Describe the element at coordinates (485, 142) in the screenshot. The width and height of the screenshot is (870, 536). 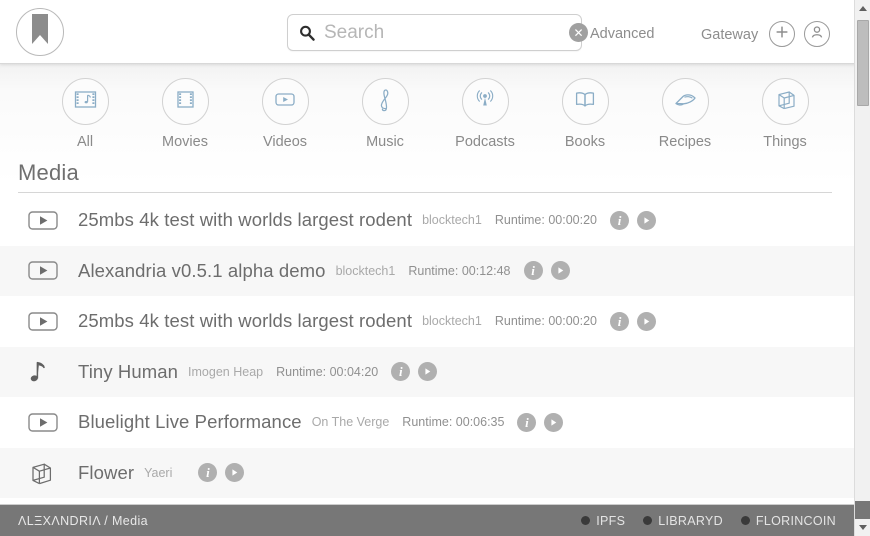
I see `category-podcasts-label: Podcasts` at that location.